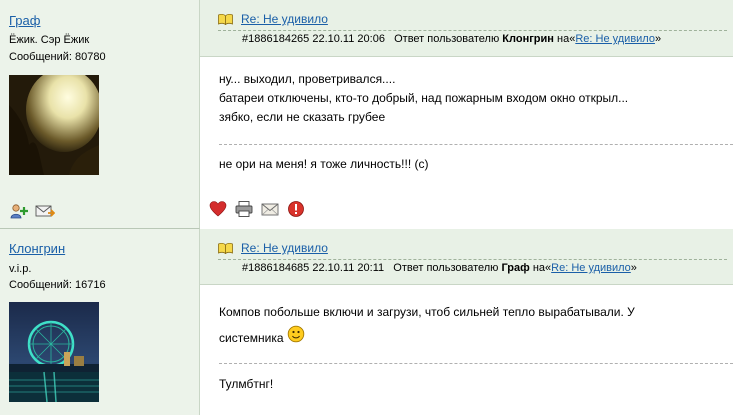  I want to click on author-name-link: Граф, so click(24, 20).